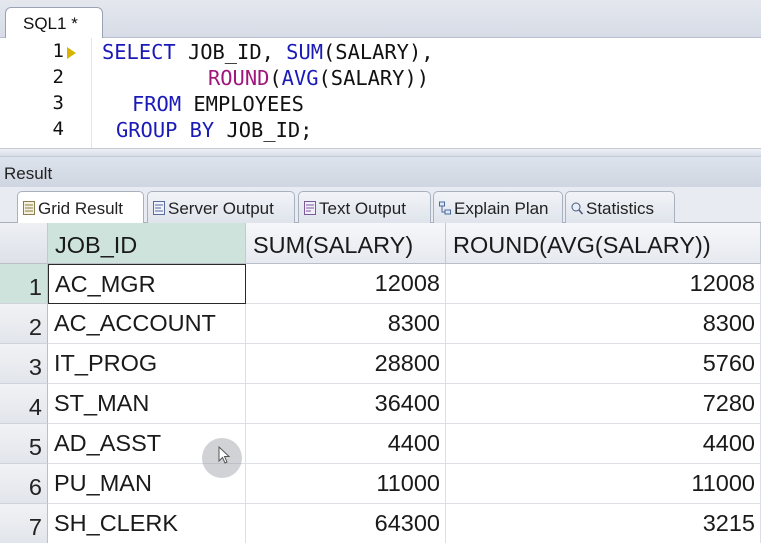 Image resolution: width=761 pixels, height=543 pixels. I want to click on statistics-icon, so click(577, 208).